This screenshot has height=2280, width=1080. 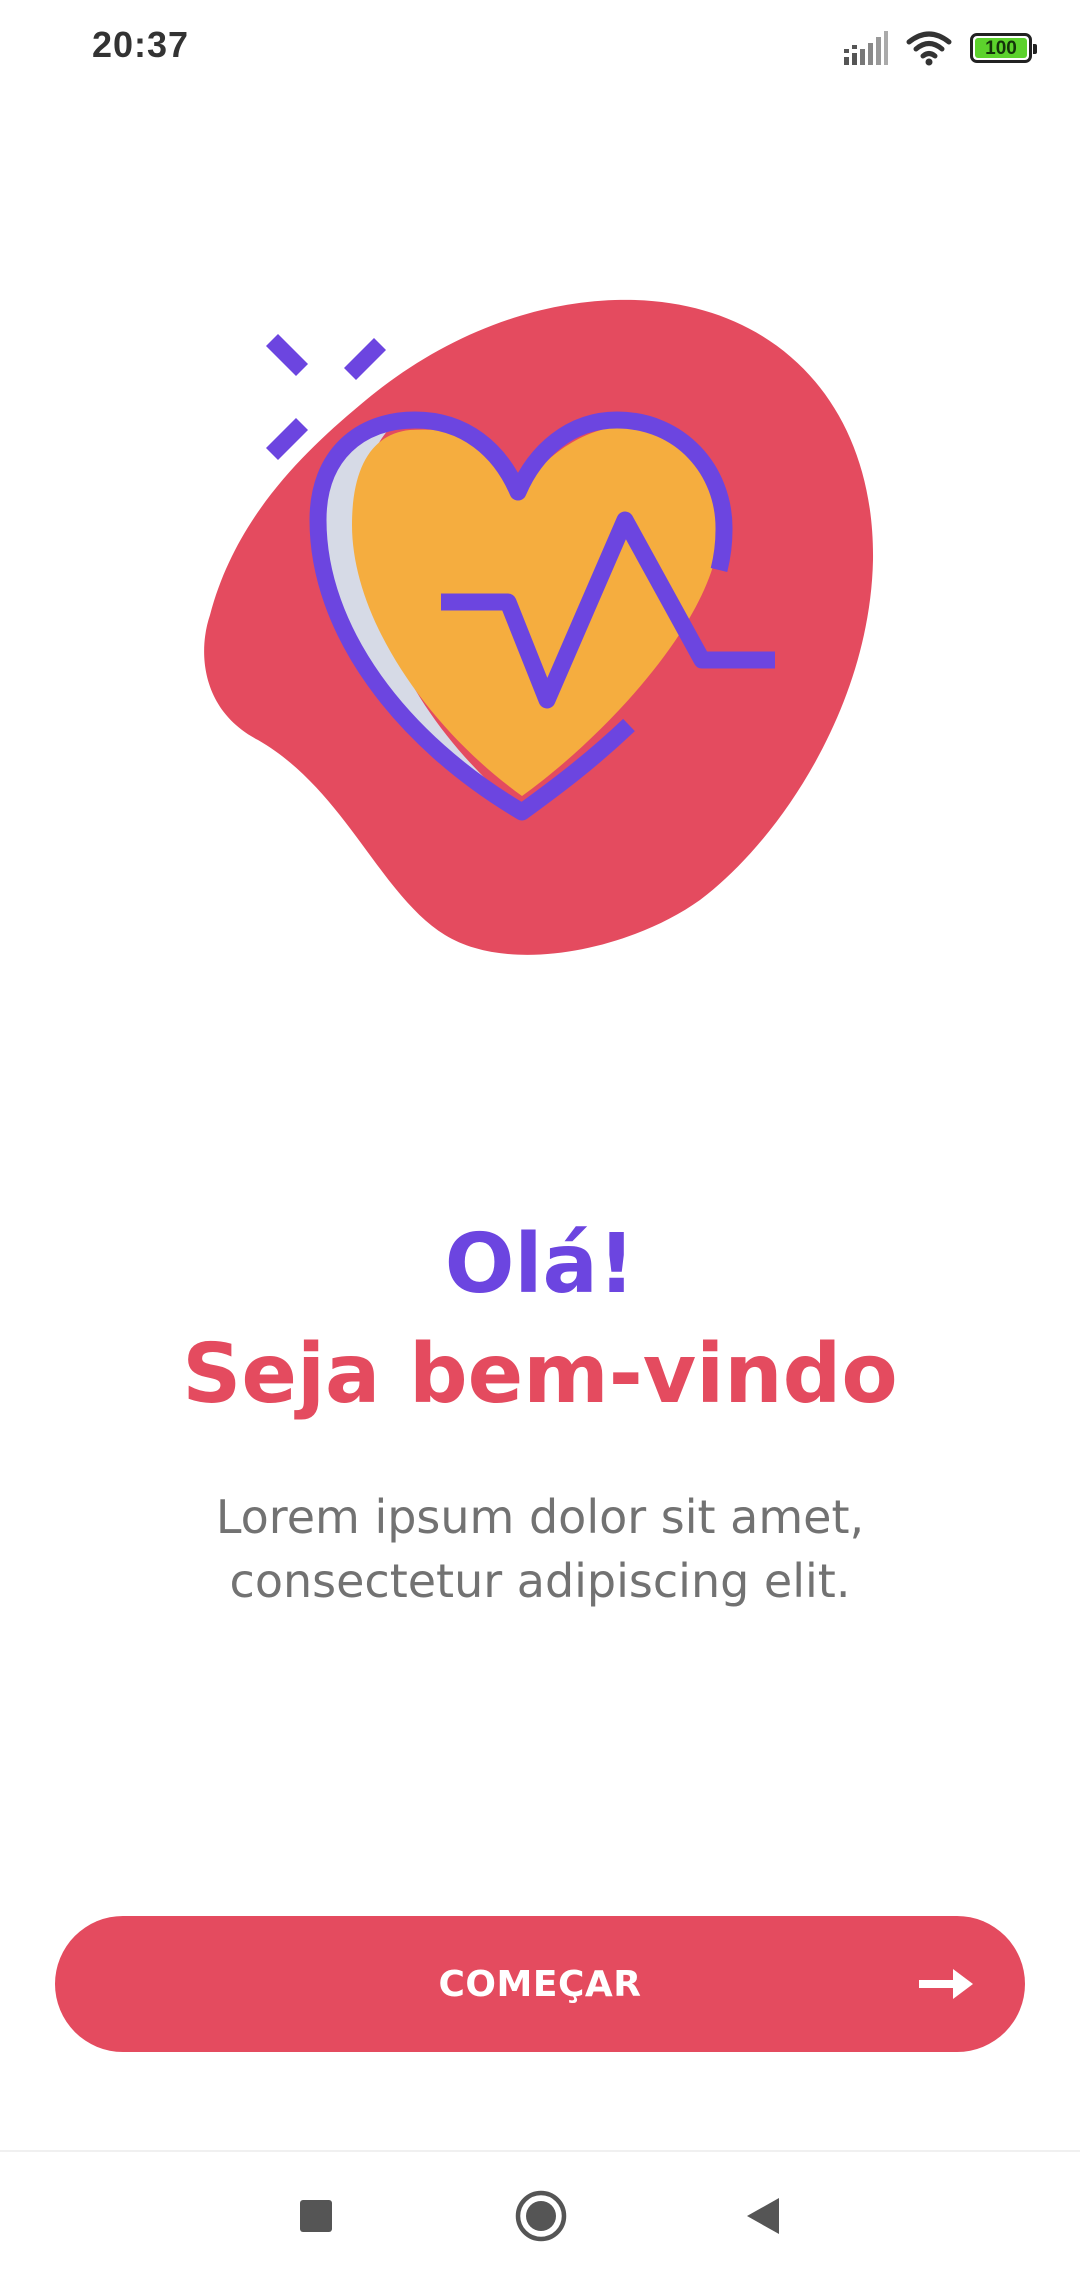 I want to click on start-button-label: COMEÇAR, so click(x=540, y=1984).